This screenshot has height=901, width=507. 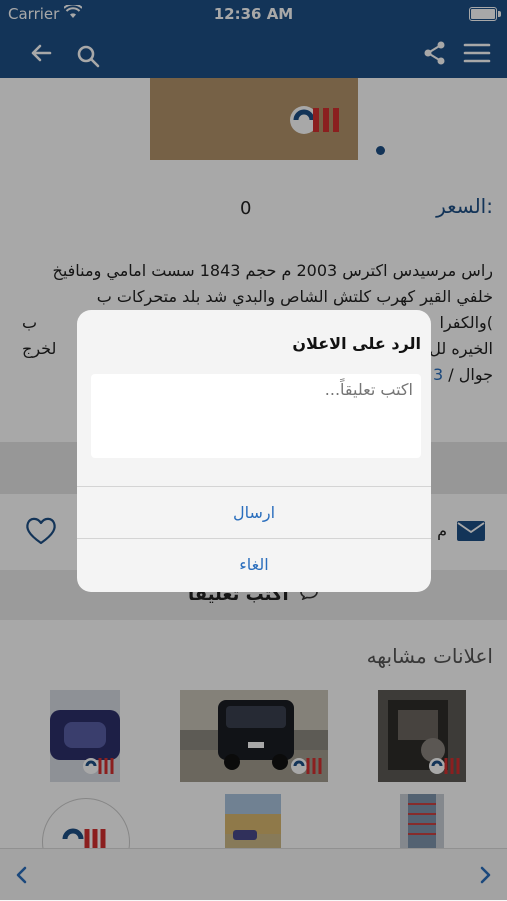 I want to click on send-button: ارسال, so click(x=254, y=512).